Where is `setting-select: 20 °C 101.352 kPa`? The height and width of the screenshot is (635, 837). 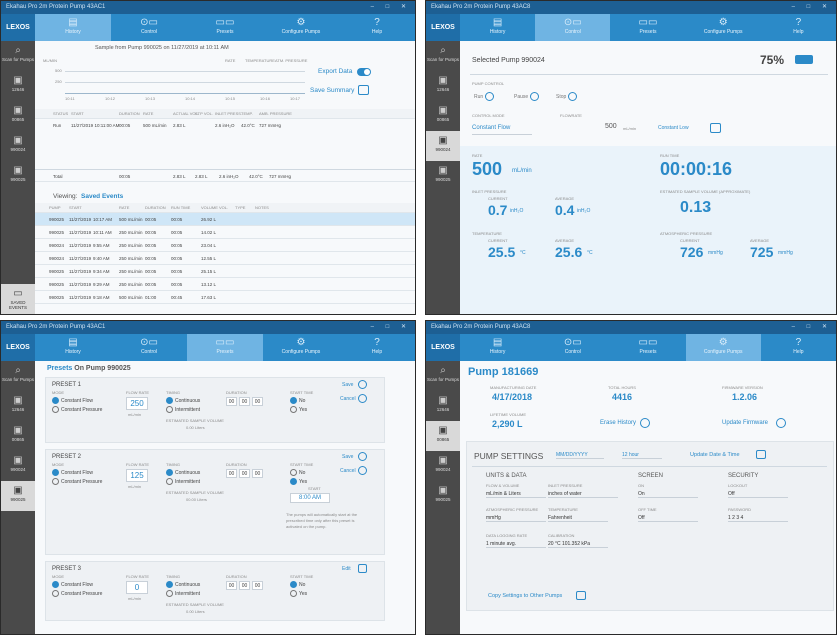
setting-select: 20 °C 101.352 kPa is located at coordinates (578, 544).